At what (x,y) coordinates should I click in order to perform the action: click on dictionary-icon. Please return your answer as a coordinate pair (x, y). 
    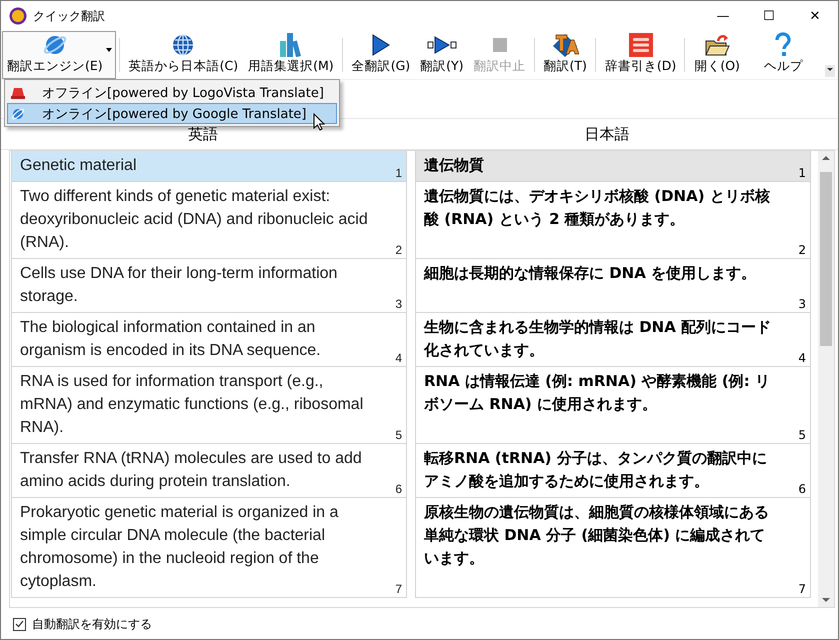
    Looking at the image, I should click on (640, 45).